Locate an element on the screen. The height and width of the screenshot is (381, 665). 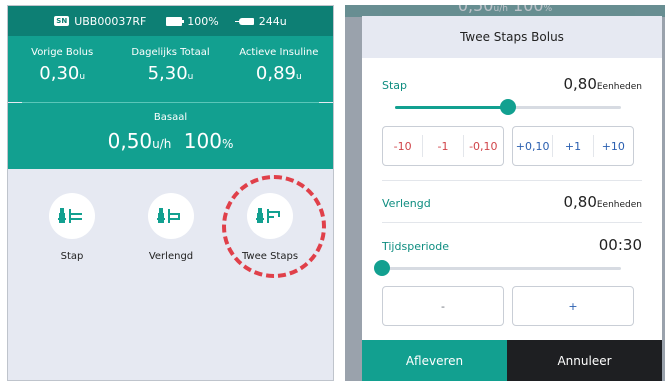
stat-label: Dagelijks Totaal is located at coordinates (170, 52).